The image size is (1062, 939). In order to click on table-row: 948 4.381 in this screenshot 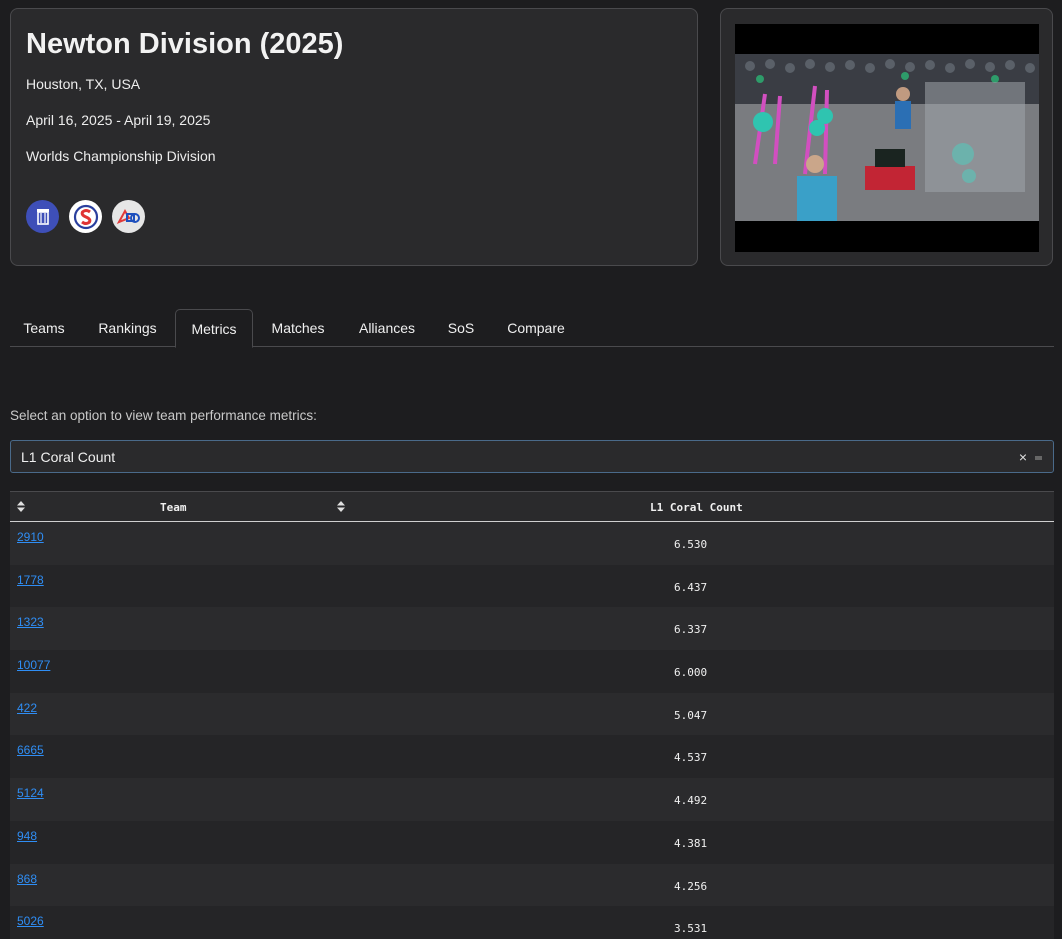, I will do `click(532, 842)`.